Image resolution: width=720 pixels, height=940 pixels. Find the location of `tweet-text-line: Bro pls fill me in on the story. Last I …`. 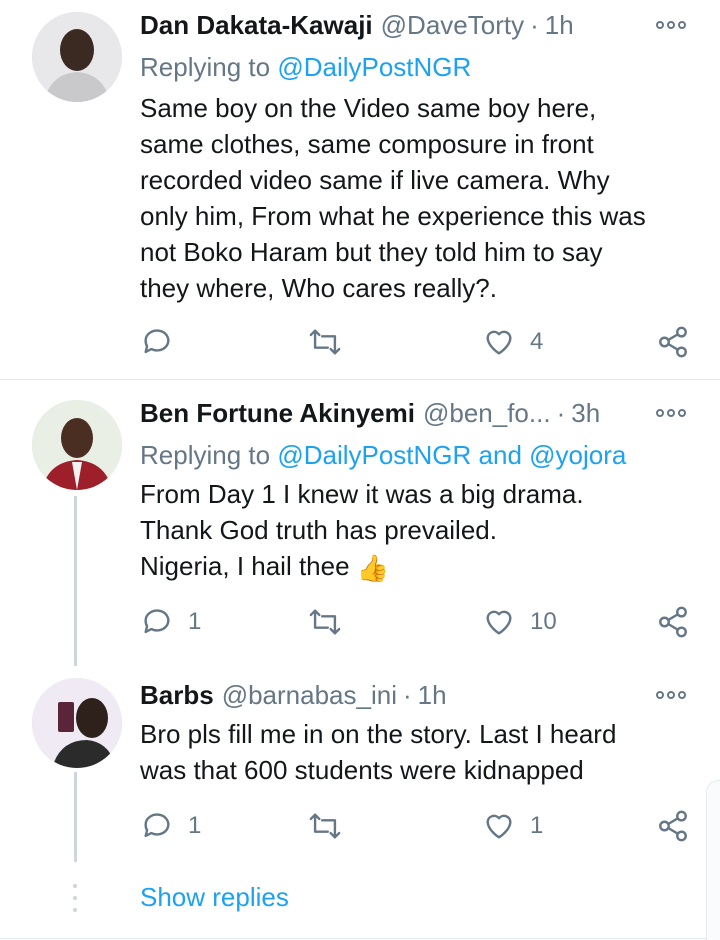

tweet-text-line: Bro pls fill me in on the story. Last I … is located at coordinates (378, 734).